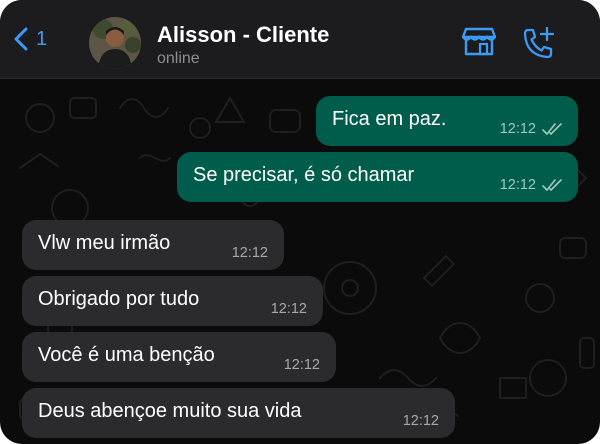 The image size is (600, 444). What do you see at coordinates (119, 299) in the screenshot?
I see `message-text: Obrigado por tudo` at bounding box center [119, 299].